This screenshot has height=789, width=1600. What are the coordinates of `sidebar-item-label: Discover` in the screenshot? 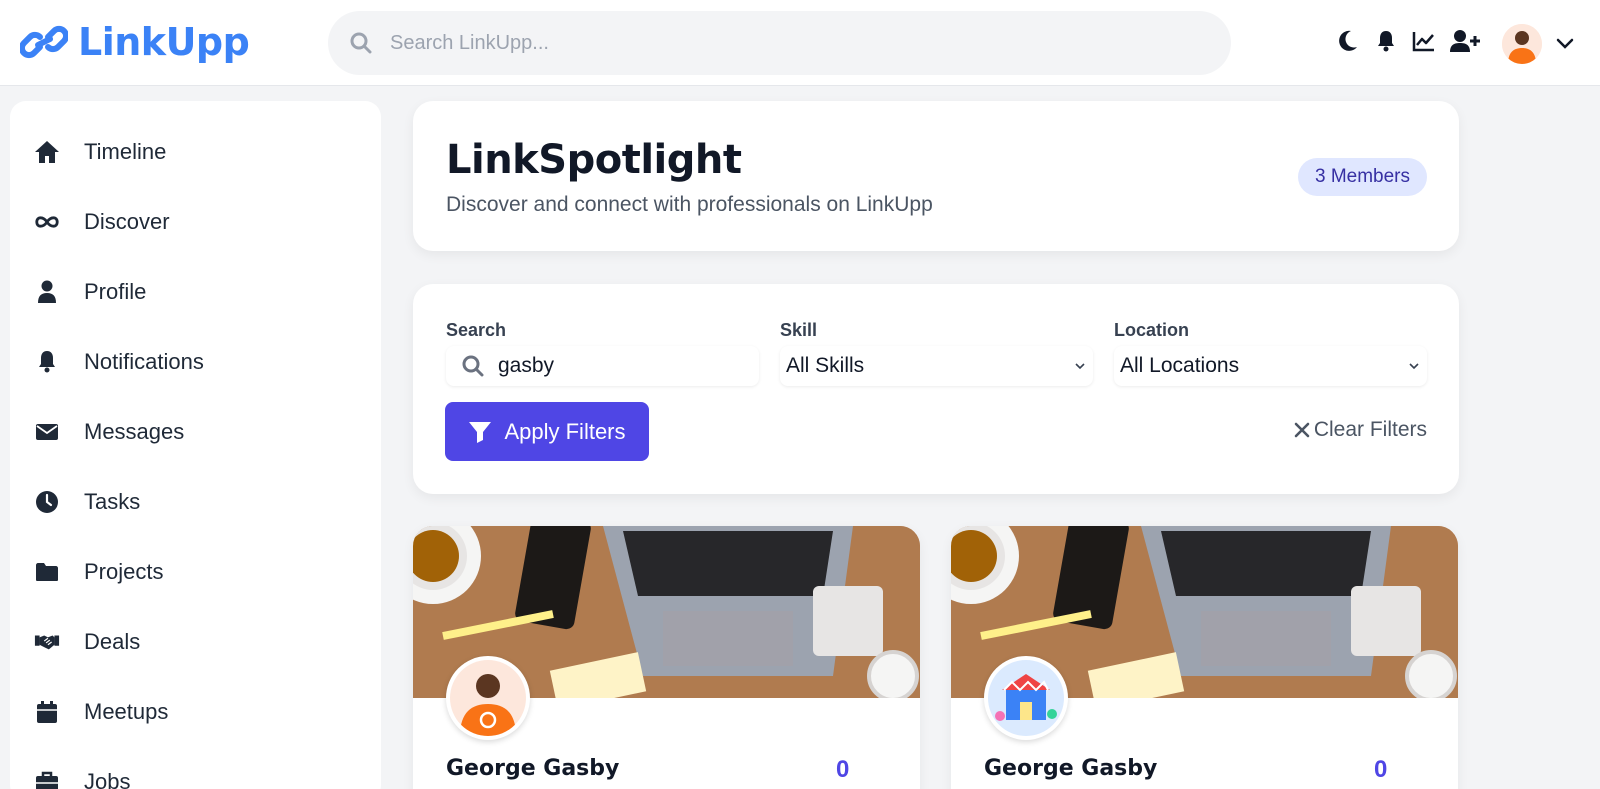 It's located at (127, 221).